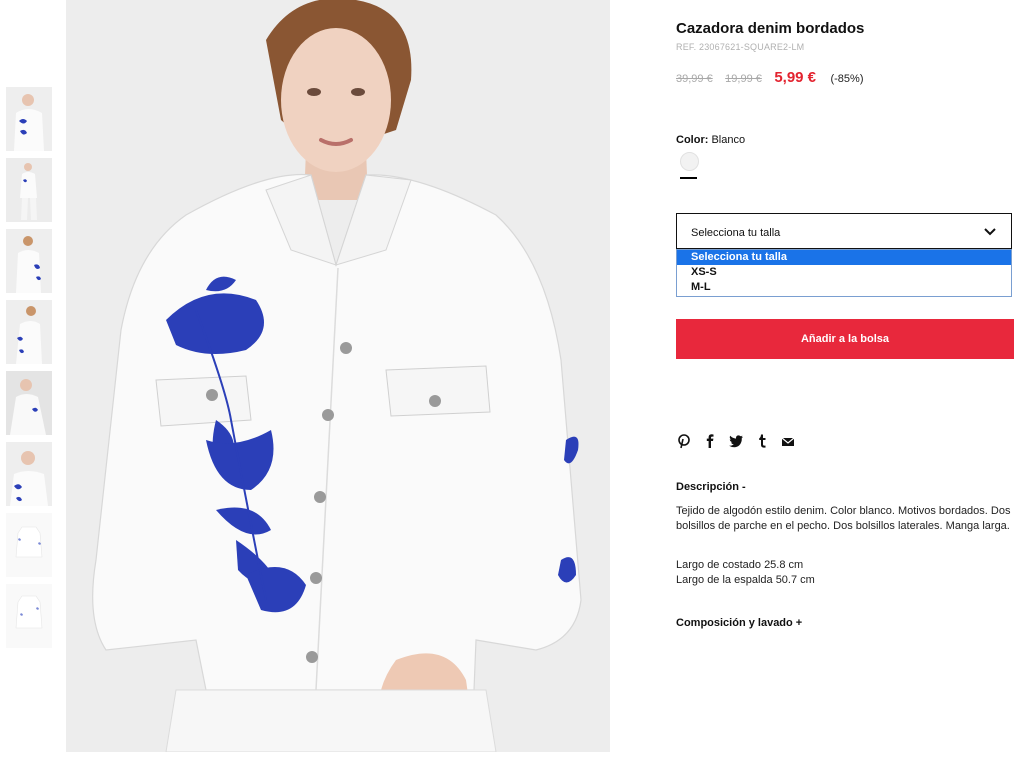 This screenshot has height=758, width=1018. I want to click on measure-back-length: Largo de la espalda 50.7 cm, so click(745, 580).